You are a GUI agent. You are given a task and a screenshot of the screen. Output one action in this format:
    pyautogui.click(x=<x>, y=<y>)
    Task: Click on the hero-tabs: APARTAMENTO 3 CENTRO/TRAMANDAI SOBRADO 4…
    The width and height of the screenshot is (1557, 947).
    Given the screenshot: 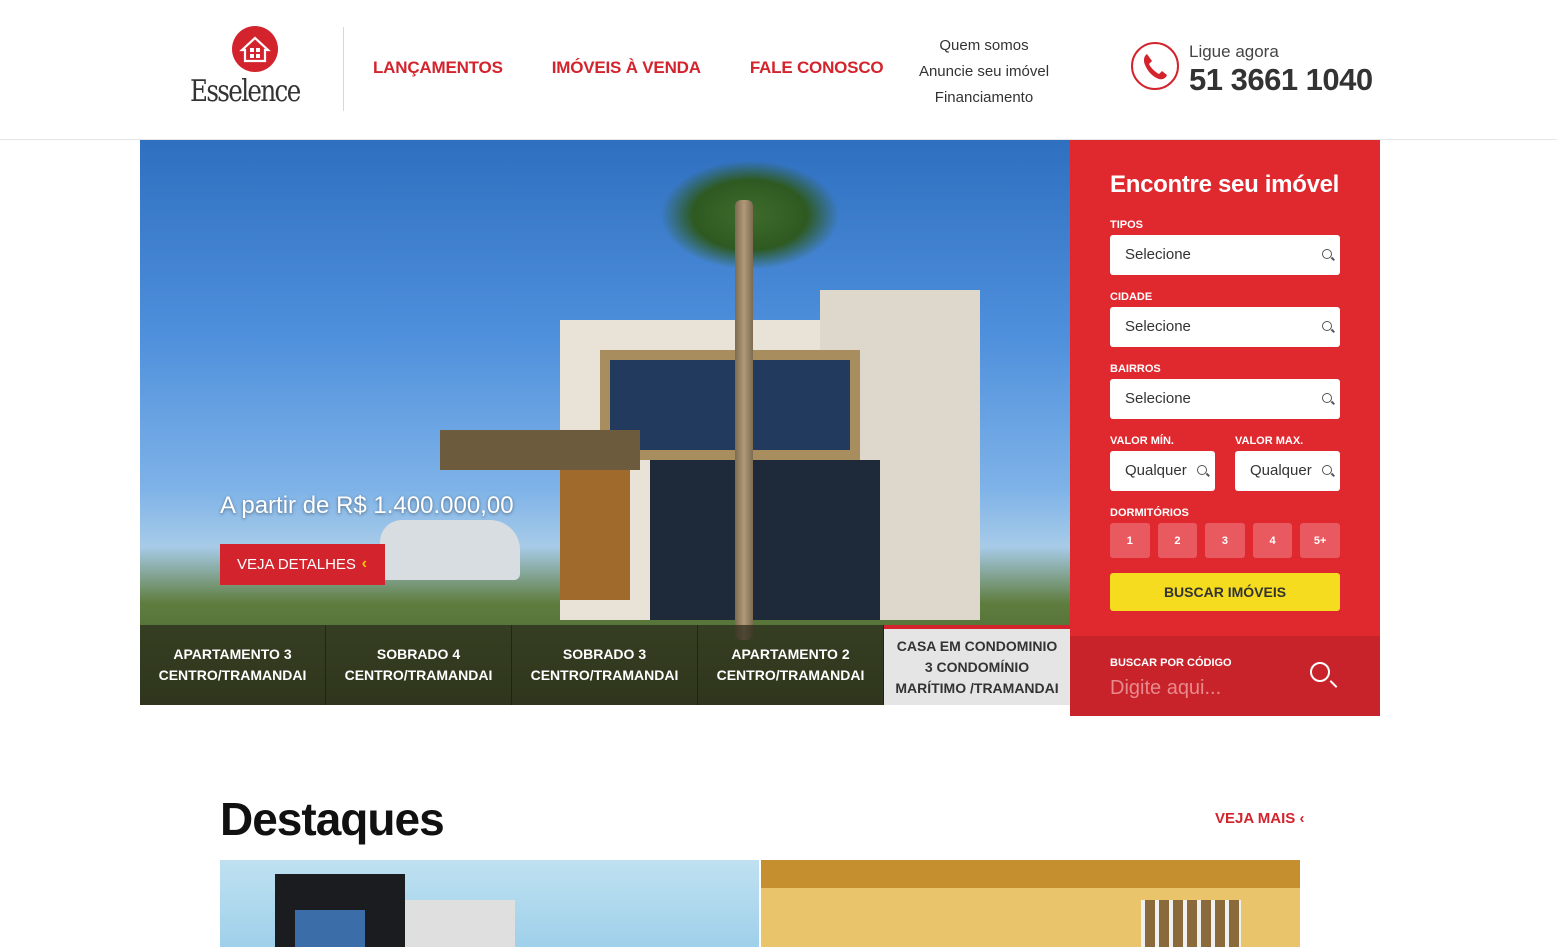 What is the action you would take?
    pyautogui.click(x=605, y=665)
    